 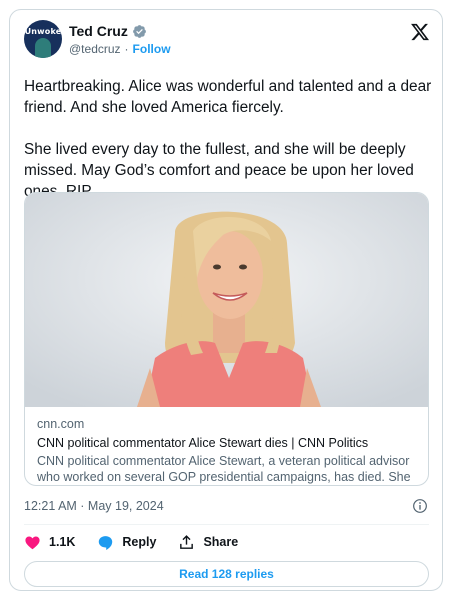 I want to click on avatar-figure, so click(x=43, y=48).